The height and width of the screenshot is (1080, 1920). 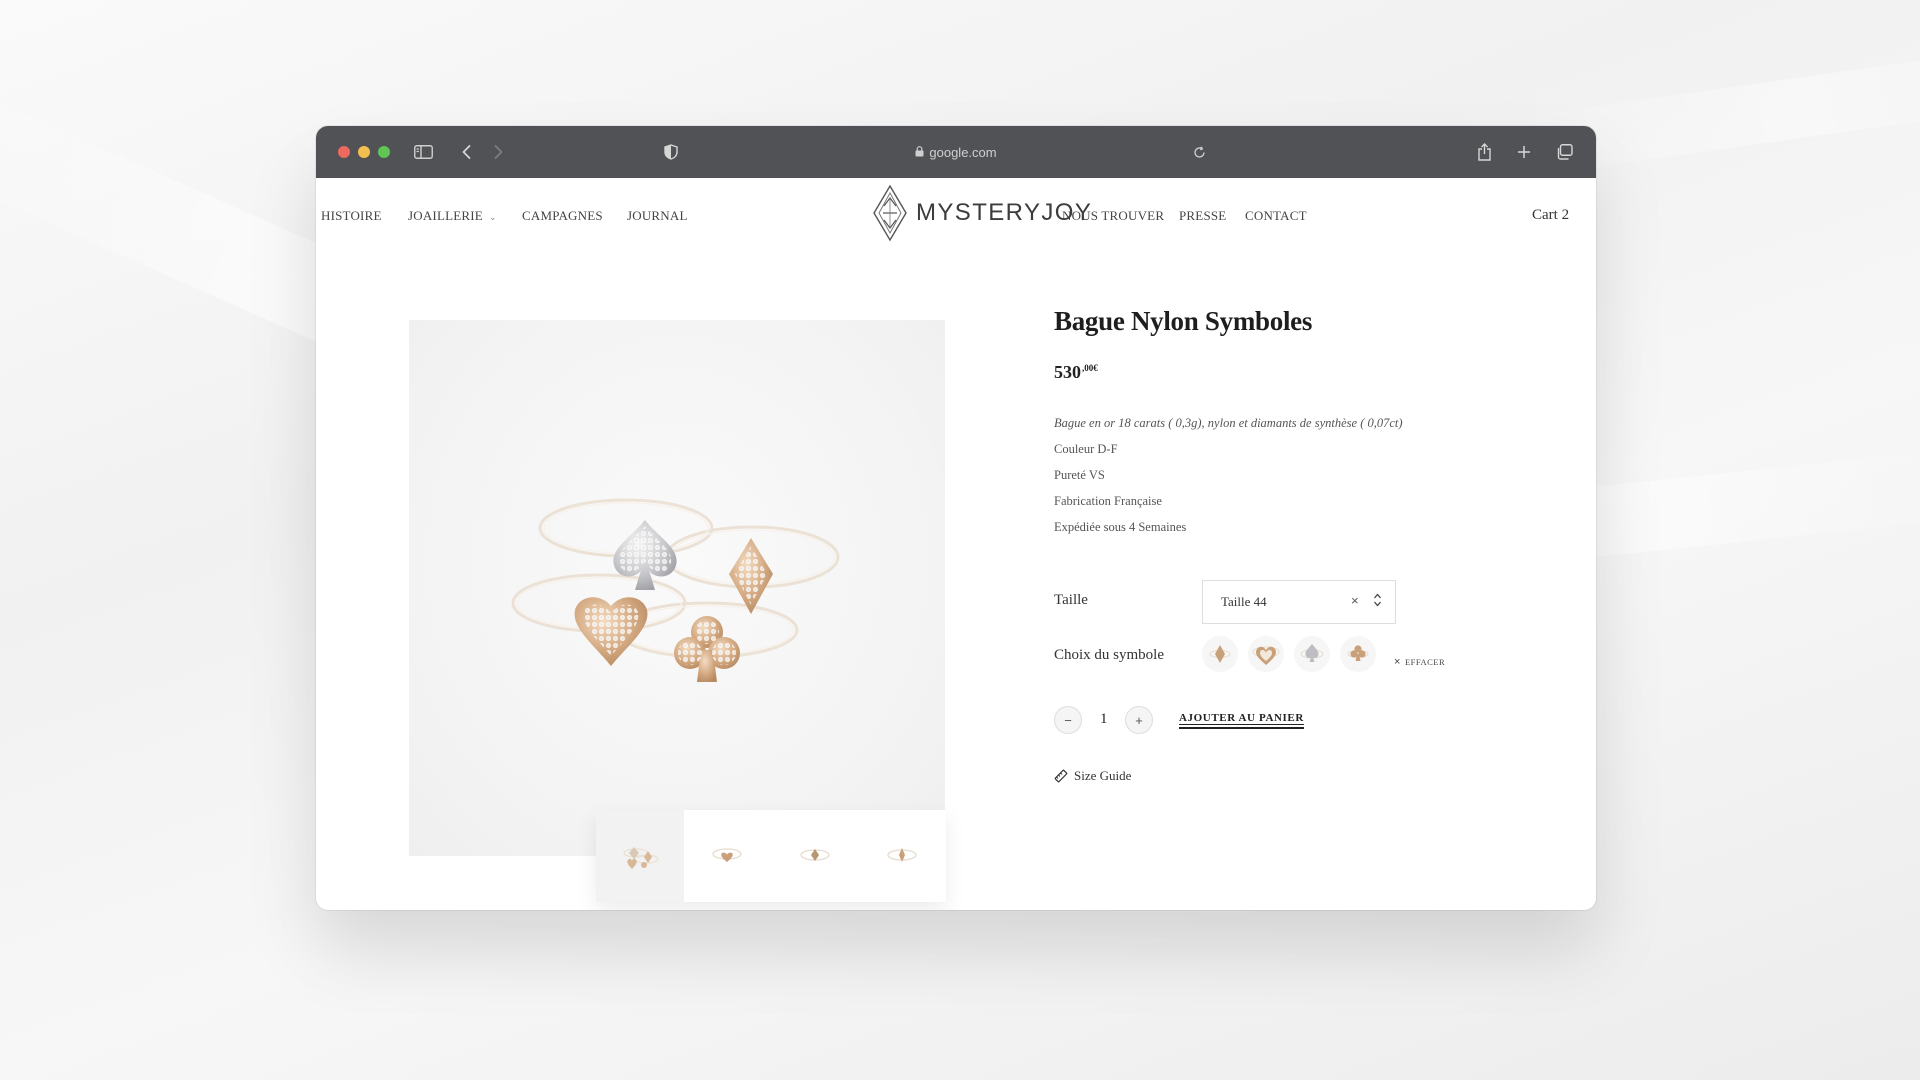 I want to click on privacy-shield-icon, so click(x=671, y=152).